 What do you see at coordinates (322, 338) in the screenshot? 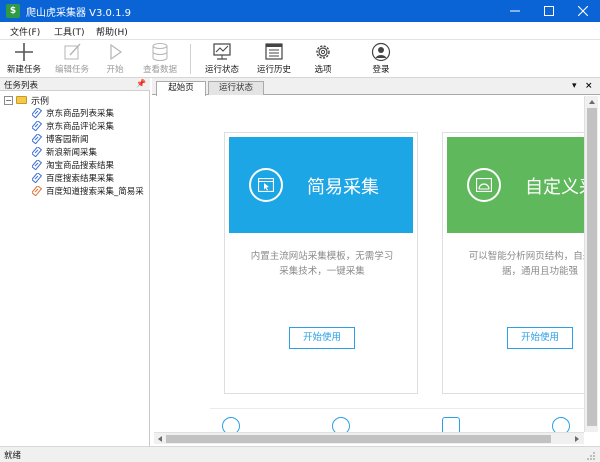
I see `simple-collect-start-button: 开始使用` at bounding box center [322, 338].